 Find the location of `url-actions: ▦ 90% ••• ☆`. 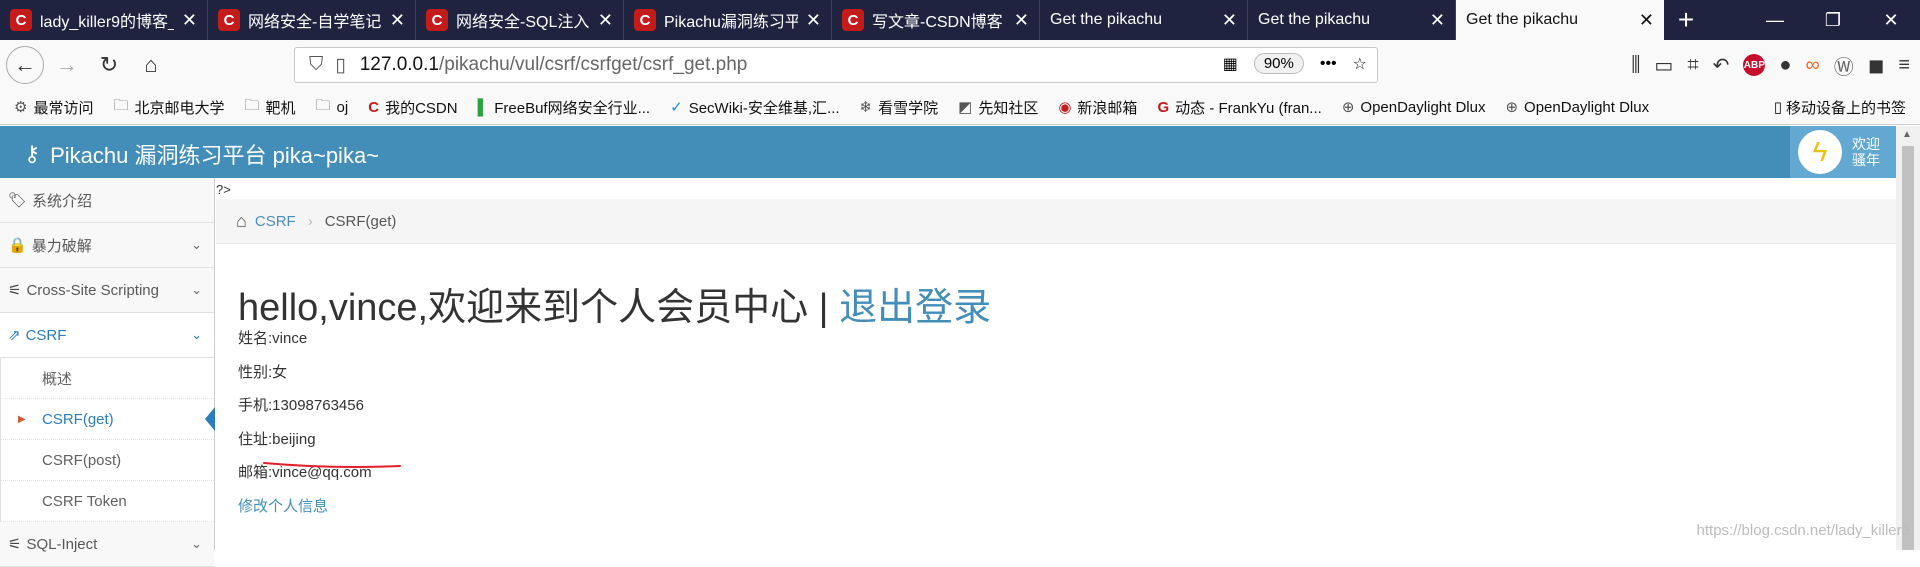

url-actions: ▦ 90% ••• ☆ is located at coordinates (1295, 63).